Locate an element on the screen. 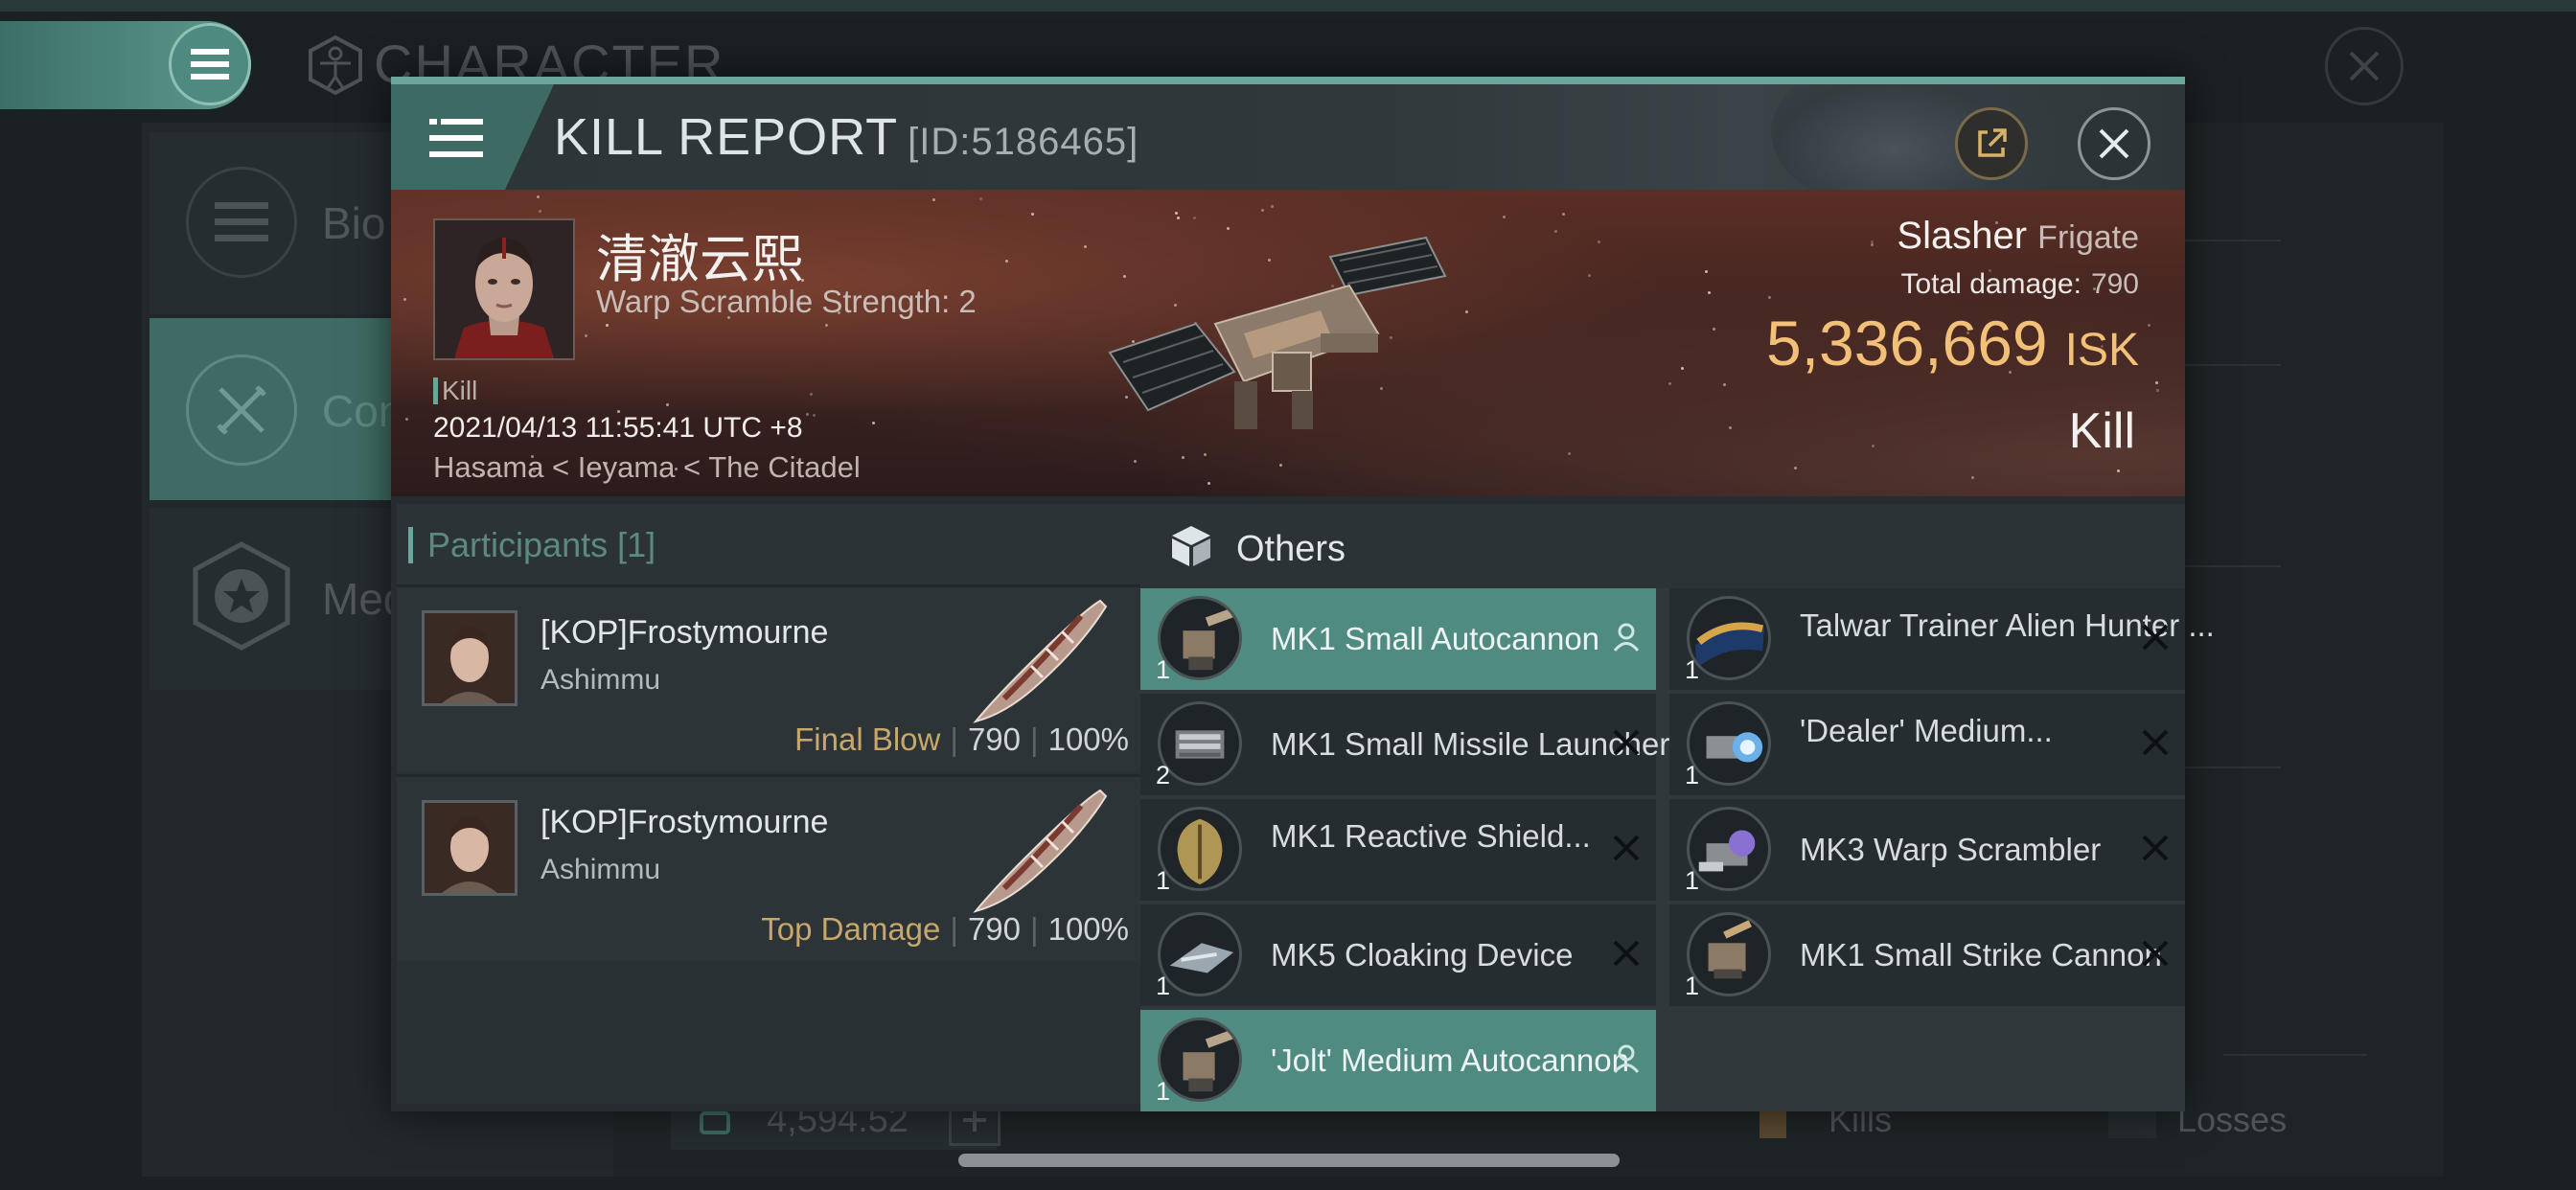  item-row: 1 'Jolt' Medium Autocannon is located at coordinates (1398, 1061).